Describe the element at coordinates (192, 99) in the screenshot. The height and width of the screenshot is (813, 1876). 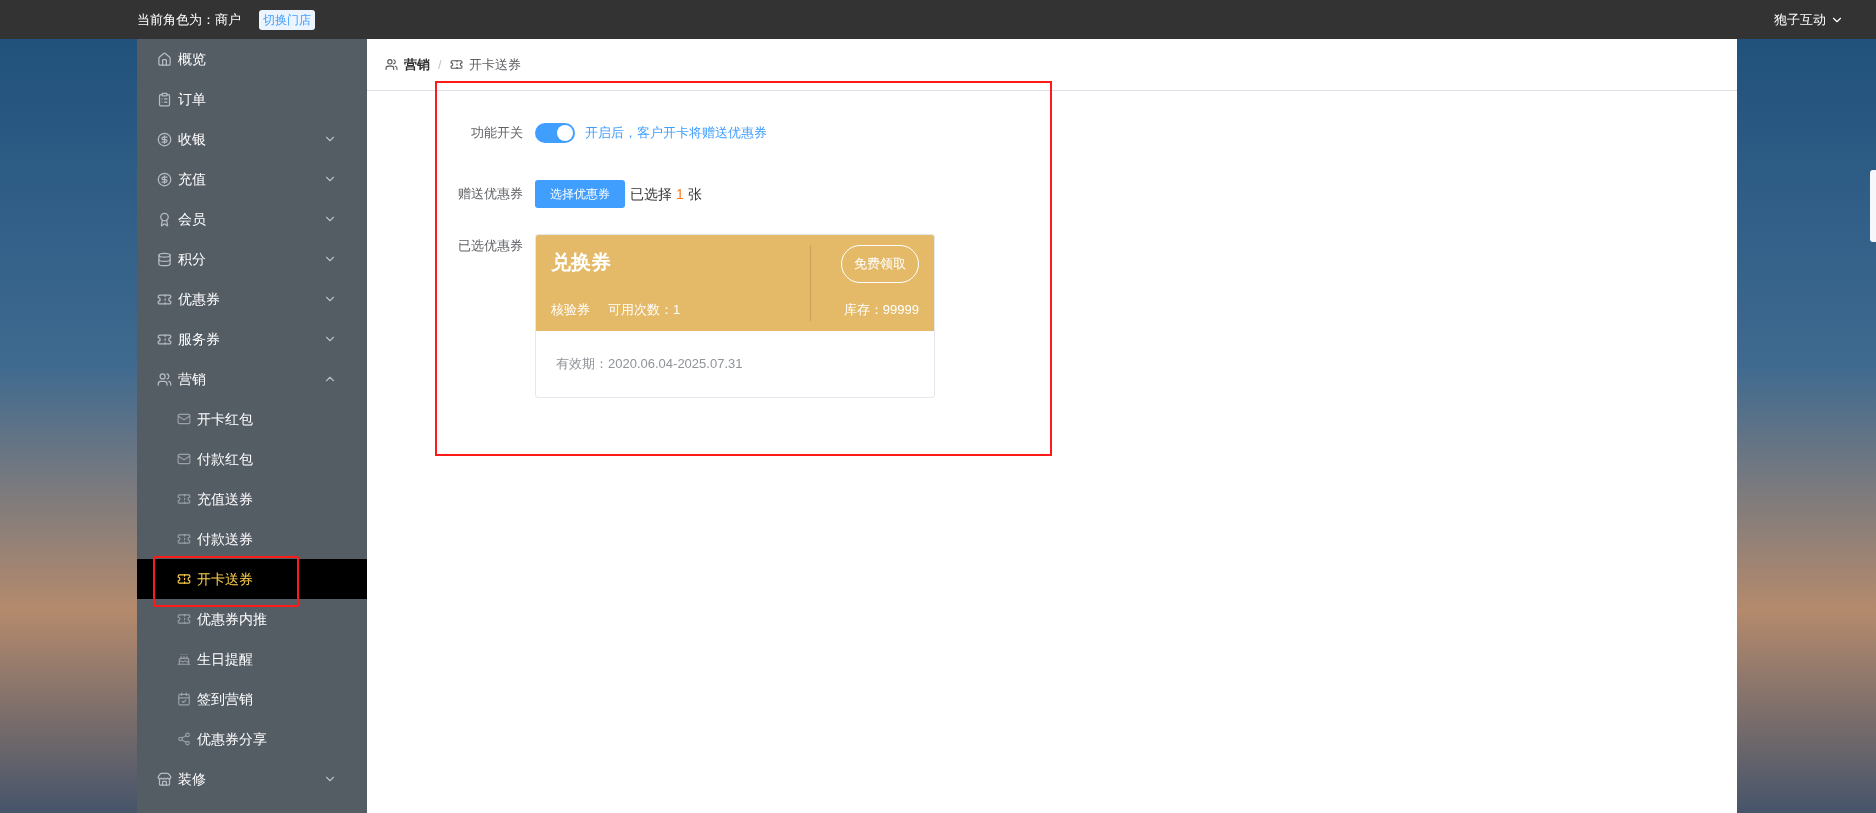
I see `sidebar-label: 订单` at that location.